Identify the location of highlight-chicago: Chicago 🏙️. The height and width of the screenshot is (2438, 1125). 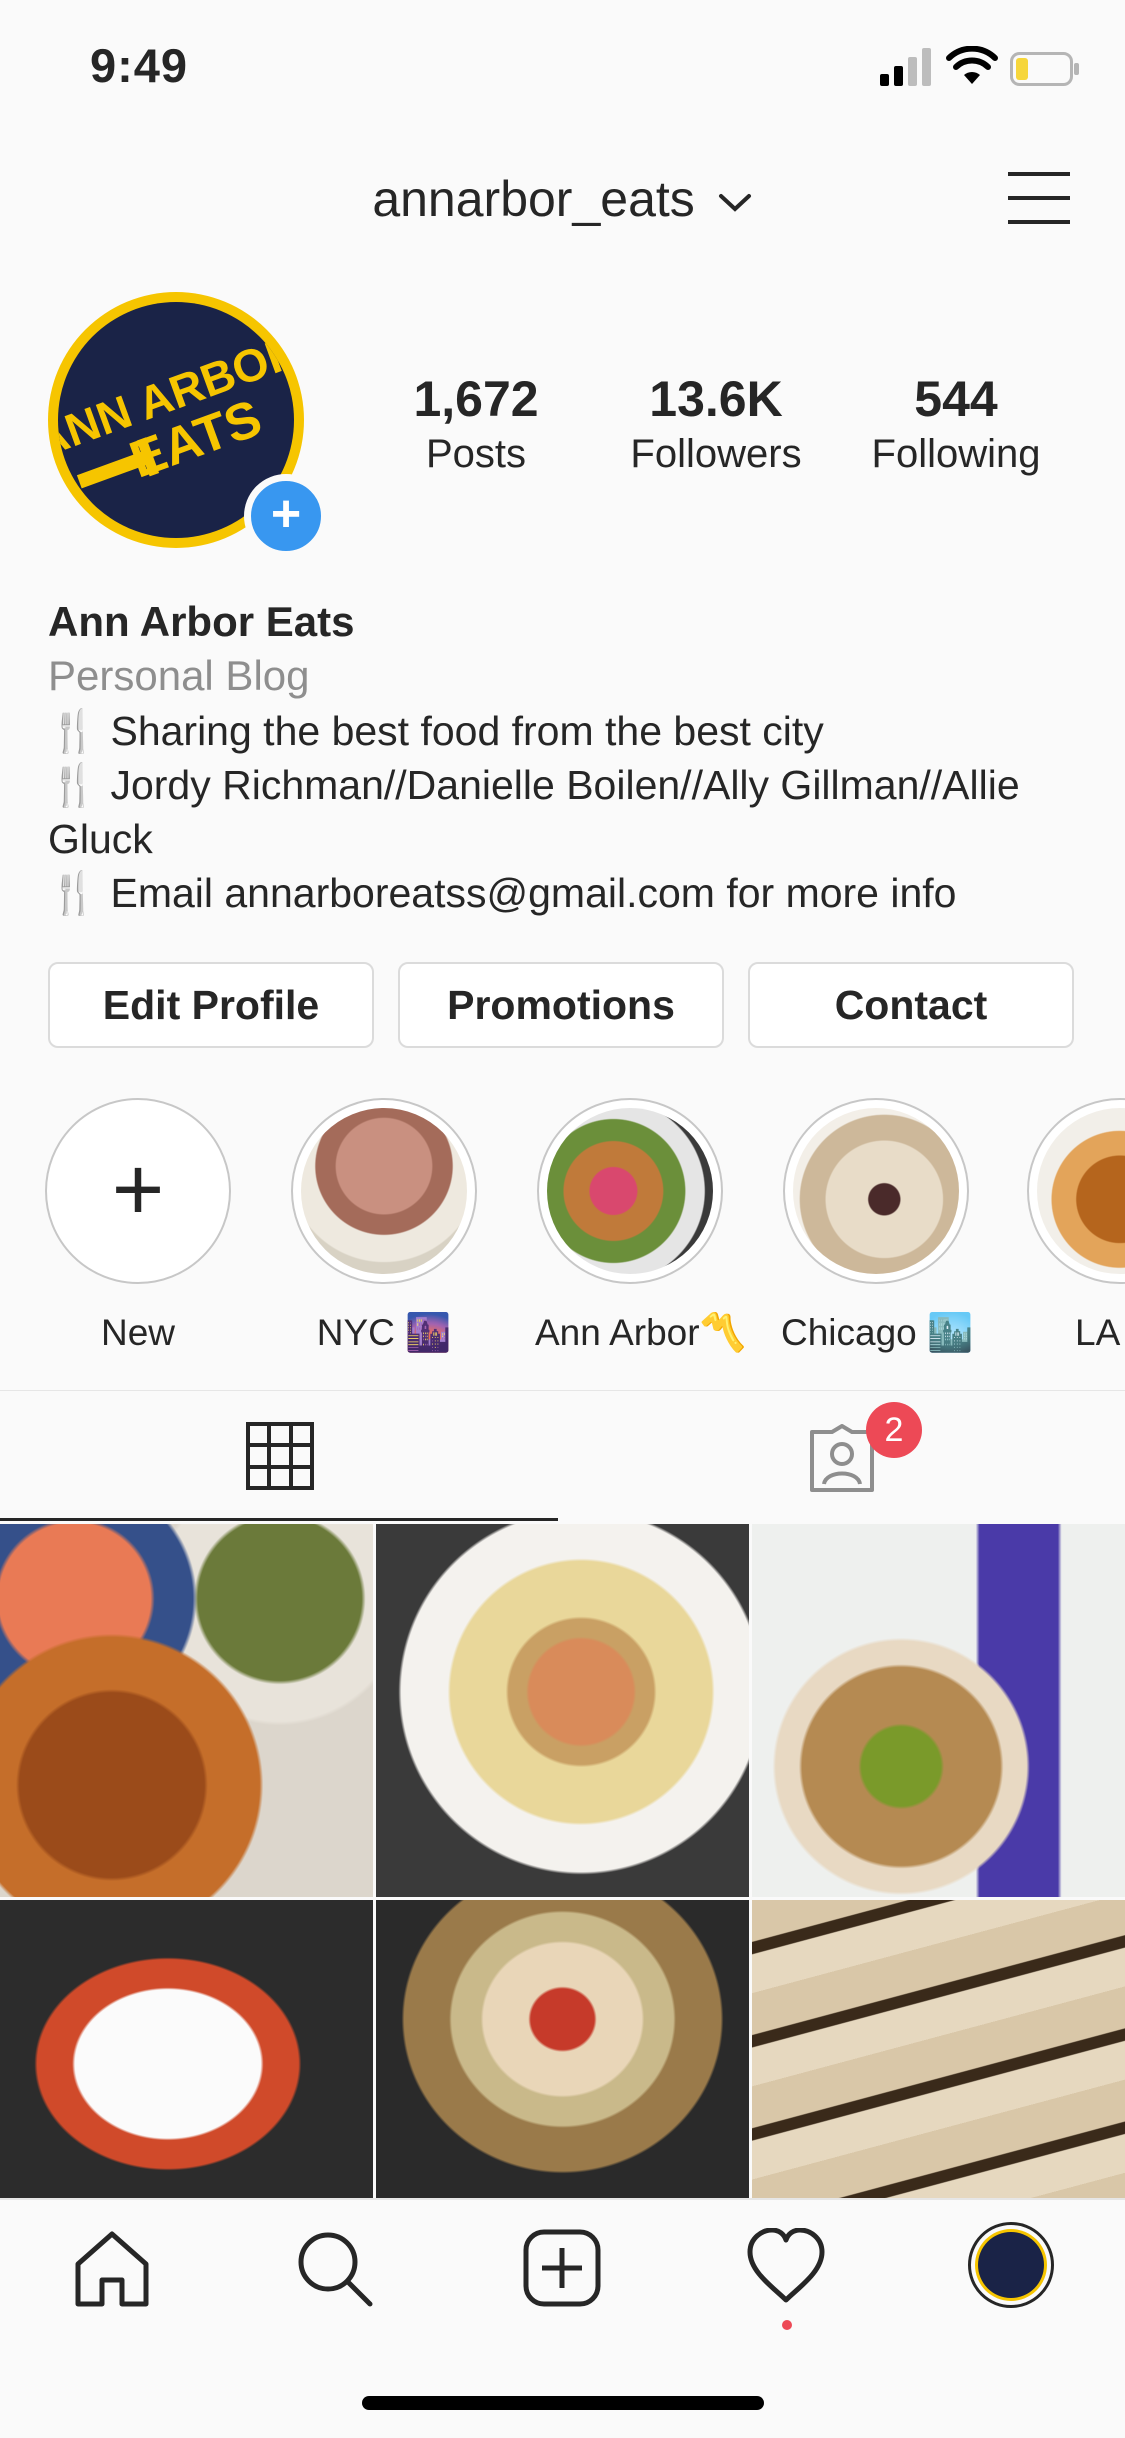
(877, 1226).